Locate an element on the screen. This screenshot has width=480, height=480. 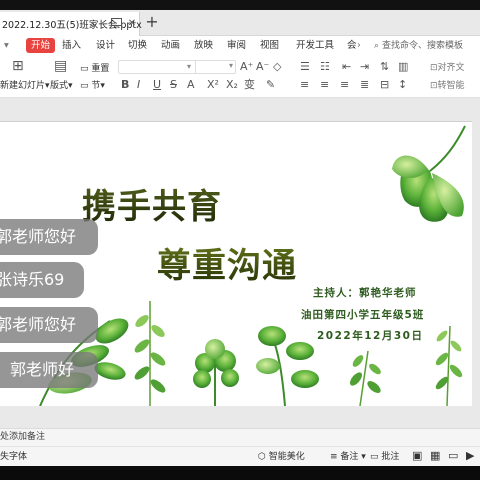
convert-icon: ⊡ is located at coordinates (434, 86).